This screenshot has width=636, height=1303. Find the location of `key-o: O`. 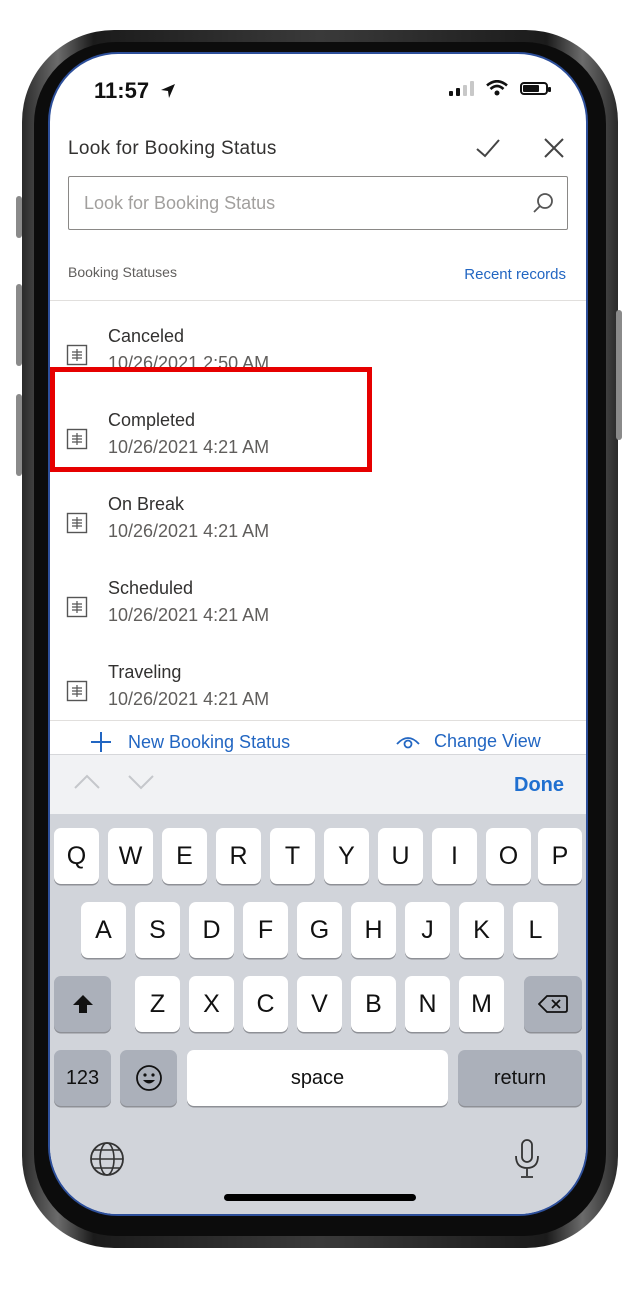

key-o: O is located at coordinates (508, 856).